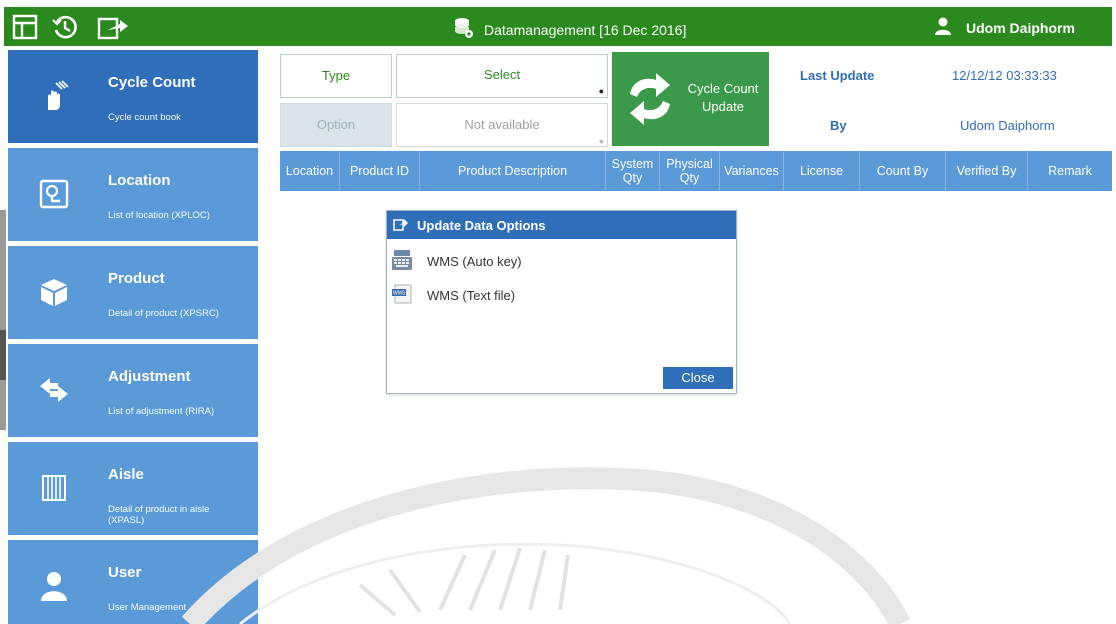 The image size is (1116, 624). What do you see at coordinates (3, 355) in the screenshot?
I see `left-edge-handle` at bounding box center [3, 355].